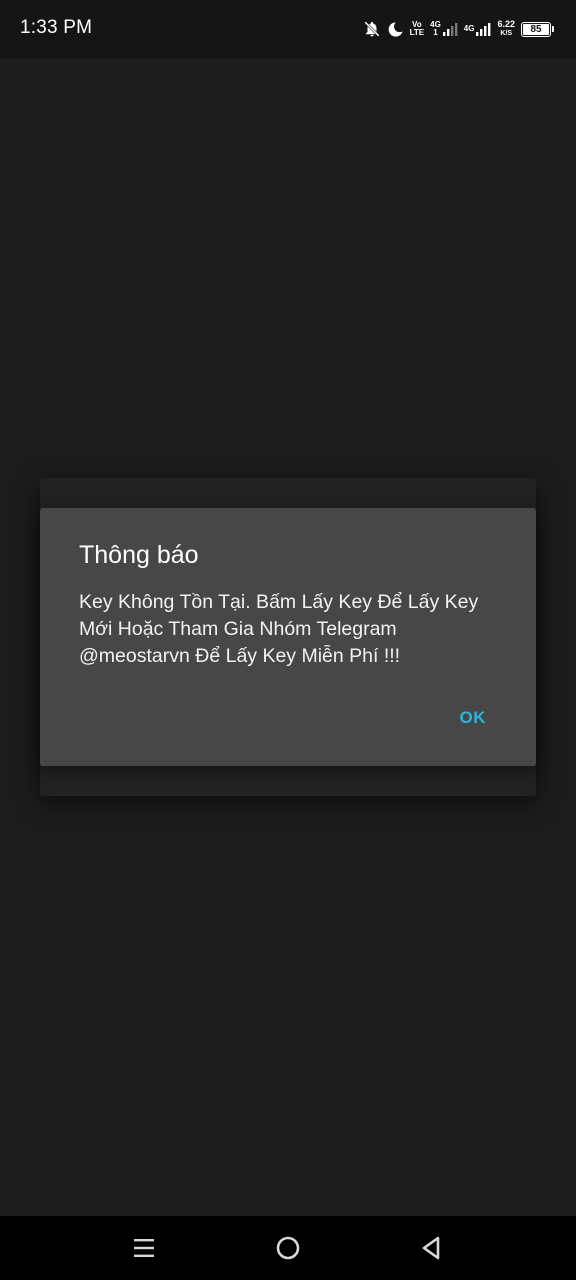 This screenshot has height=1280, width=576. I want to click on sim2-network-label: 4G, so click(469, 28).